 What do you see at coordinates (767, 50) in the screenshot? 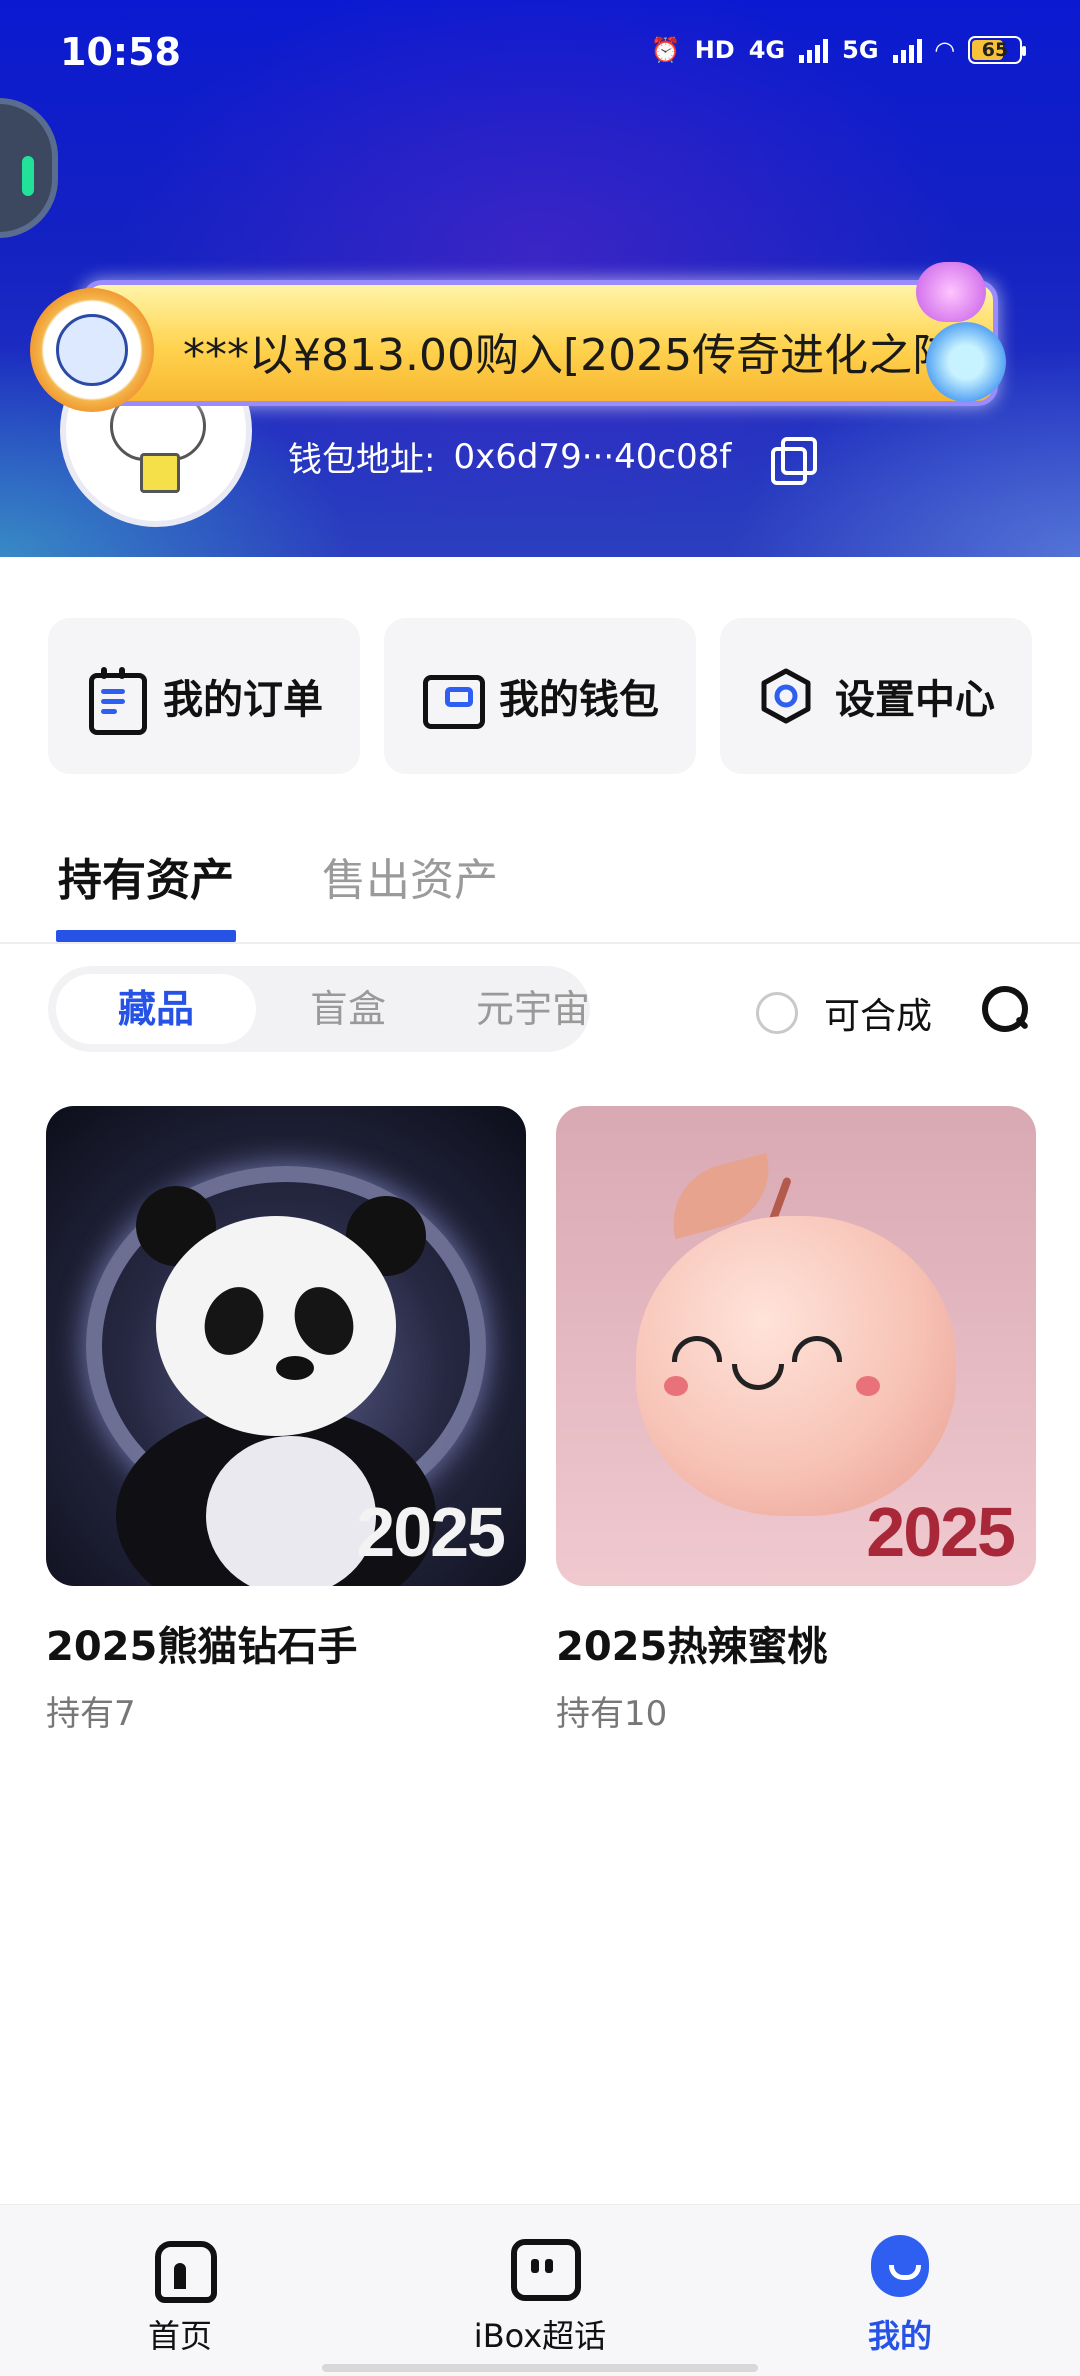
I see `network-4g-label: 4G` at bounding box center [767, 50].